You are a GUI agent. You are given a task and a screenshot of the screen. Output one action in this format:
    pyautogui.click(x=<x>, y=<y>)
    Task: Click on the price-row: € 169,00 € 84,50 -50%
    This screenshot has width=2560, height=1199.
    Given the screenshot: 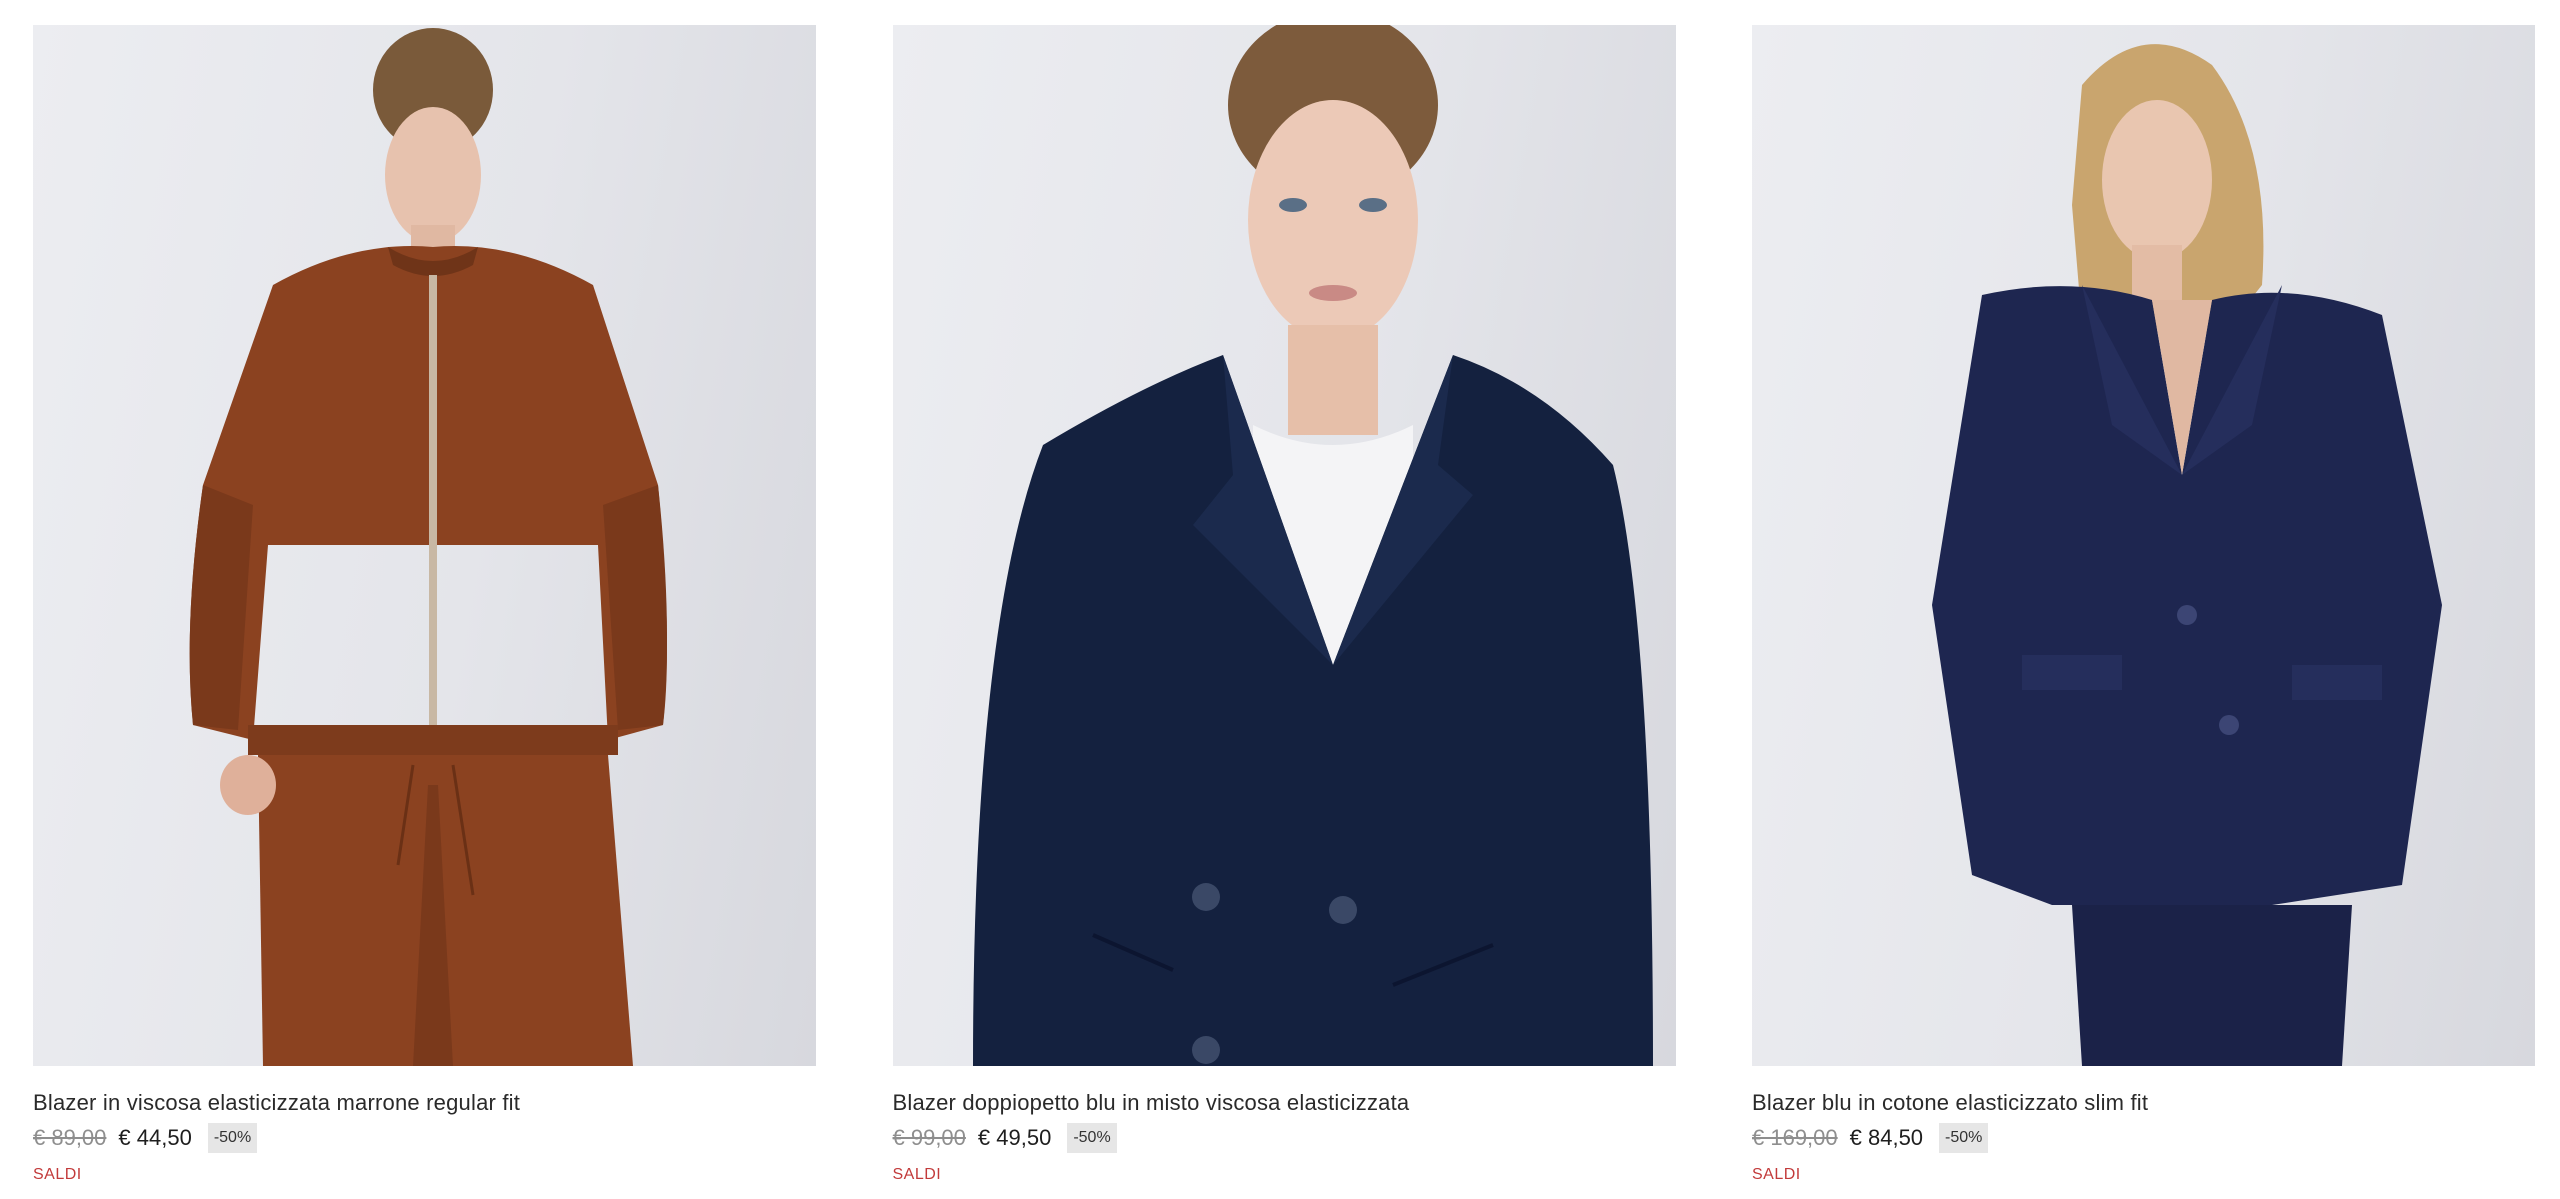 What is the action you would take?
    pyautogui.click(x=2143, y=1138)
    